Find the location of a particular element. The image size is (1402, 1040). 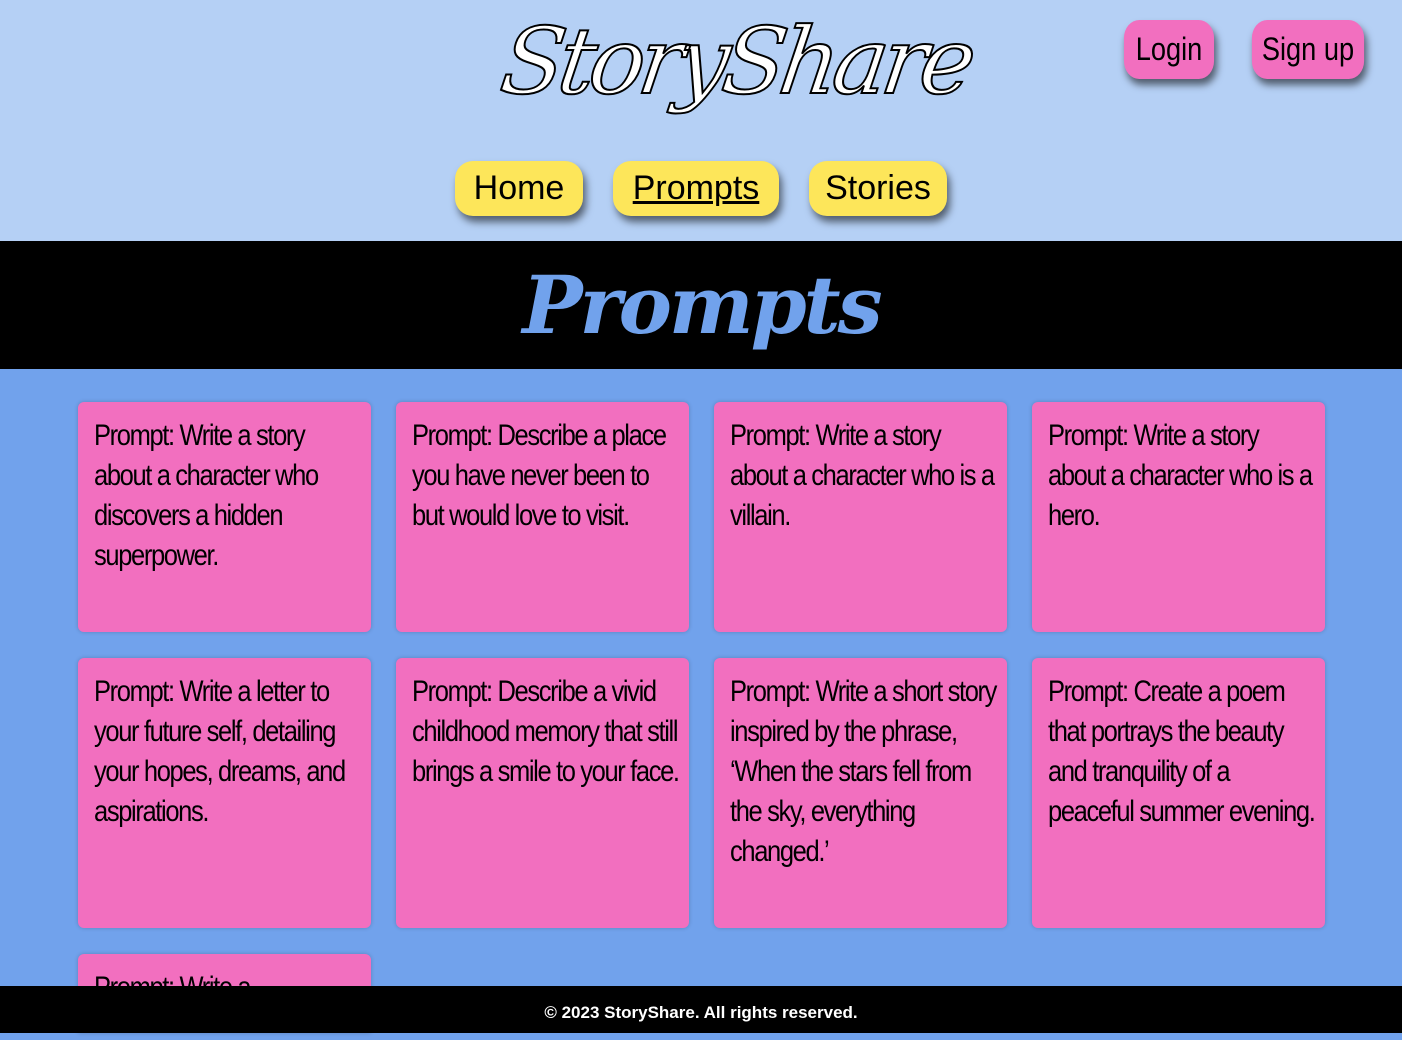

page-title: Prompts is located at coordinates (702, 305).